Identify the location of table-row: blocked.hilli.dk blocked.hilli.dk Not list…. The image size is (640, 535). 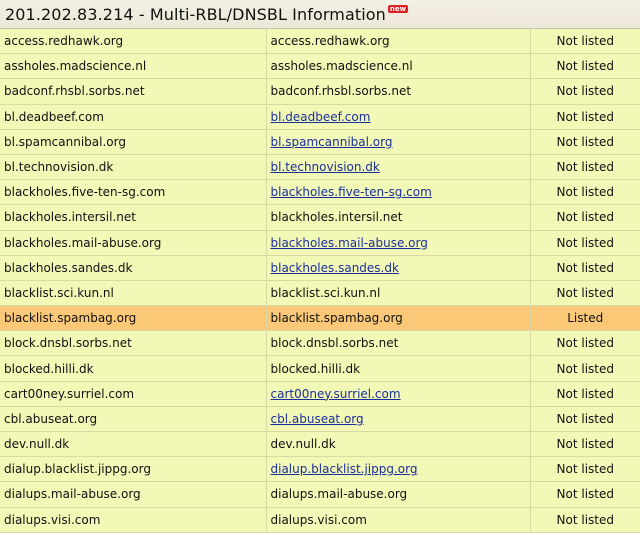
(320, 368).